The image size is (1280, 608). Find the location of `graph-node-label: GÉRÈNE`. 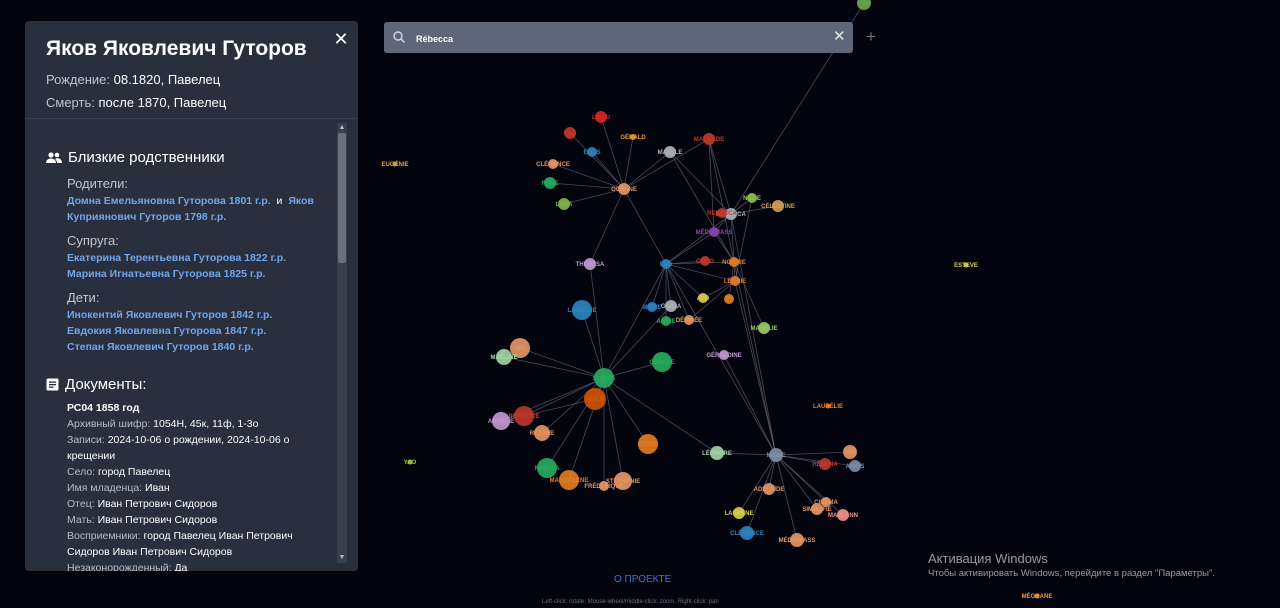

graph-node-label: GÉRÈNE is located at coordinates (661, 362).